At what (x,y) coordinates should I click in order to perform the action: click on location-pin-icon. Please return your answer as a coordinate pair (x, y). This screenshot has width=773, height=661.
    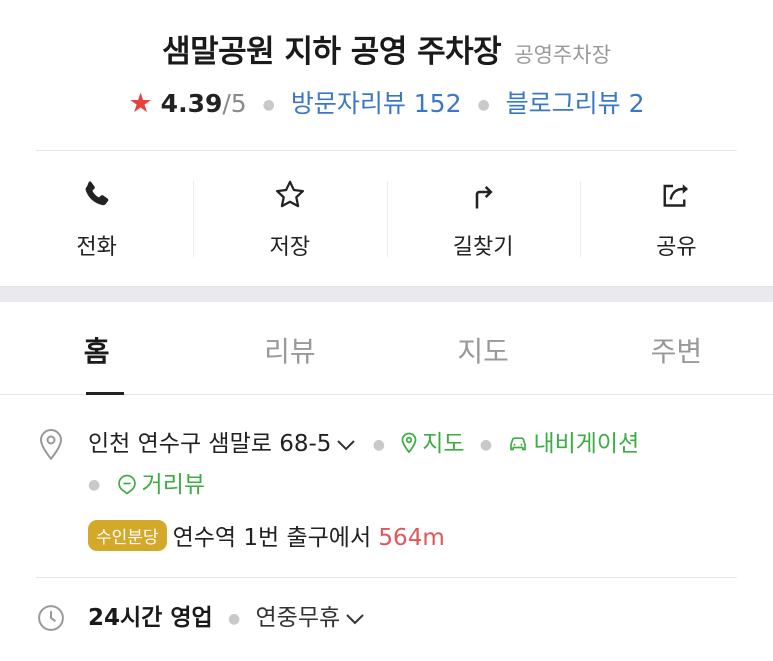
    Looking at the image, I should click on (51, 444).